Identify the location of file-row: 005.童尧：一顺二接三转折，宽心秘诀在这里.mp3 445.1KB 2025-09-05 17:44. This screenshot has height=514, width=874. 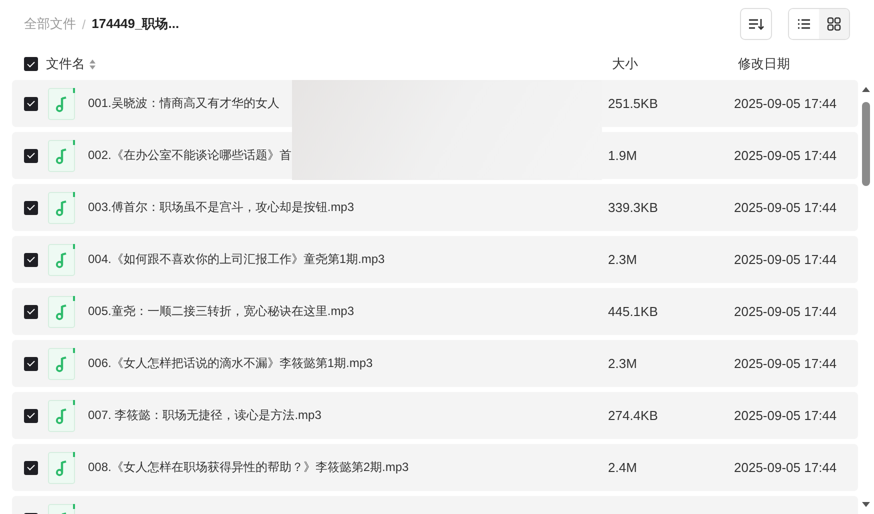
(435, 311).